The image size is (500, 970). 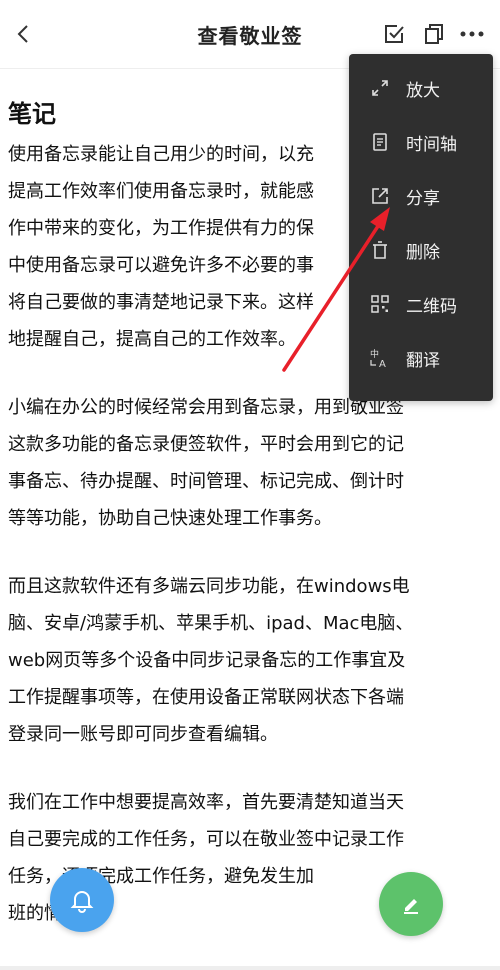 What do you see at coordinates (380, 88) in the screenshot?
I see `expand-icon` at bounding box center [380, 88].